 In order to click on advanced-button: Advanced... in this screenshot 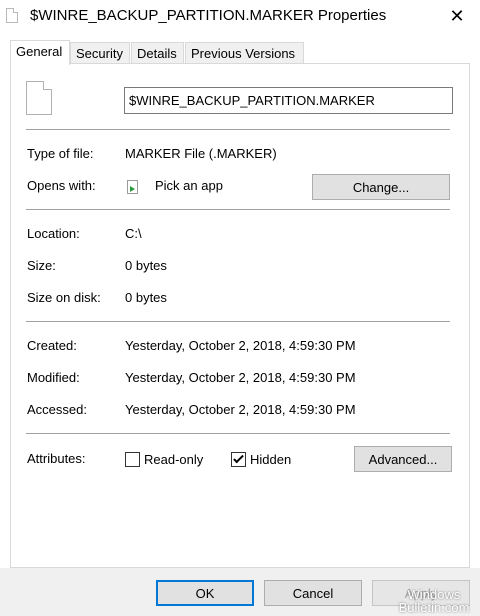, I will do `click(403, 459)`.